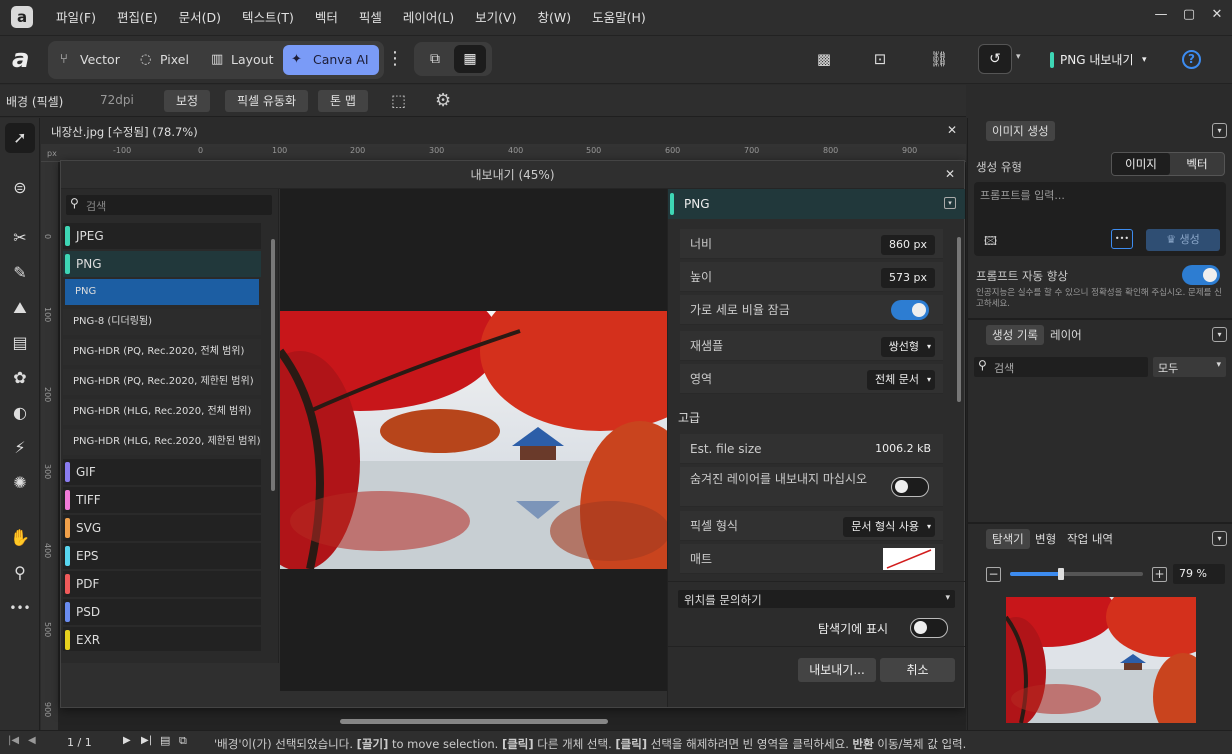 The width and height of the screenshot is (1232, 754). What do you see at coordinates (20, 138) in the screenshot?
I see `move-tool-icon: ➚` at bounding box center [20, 138].